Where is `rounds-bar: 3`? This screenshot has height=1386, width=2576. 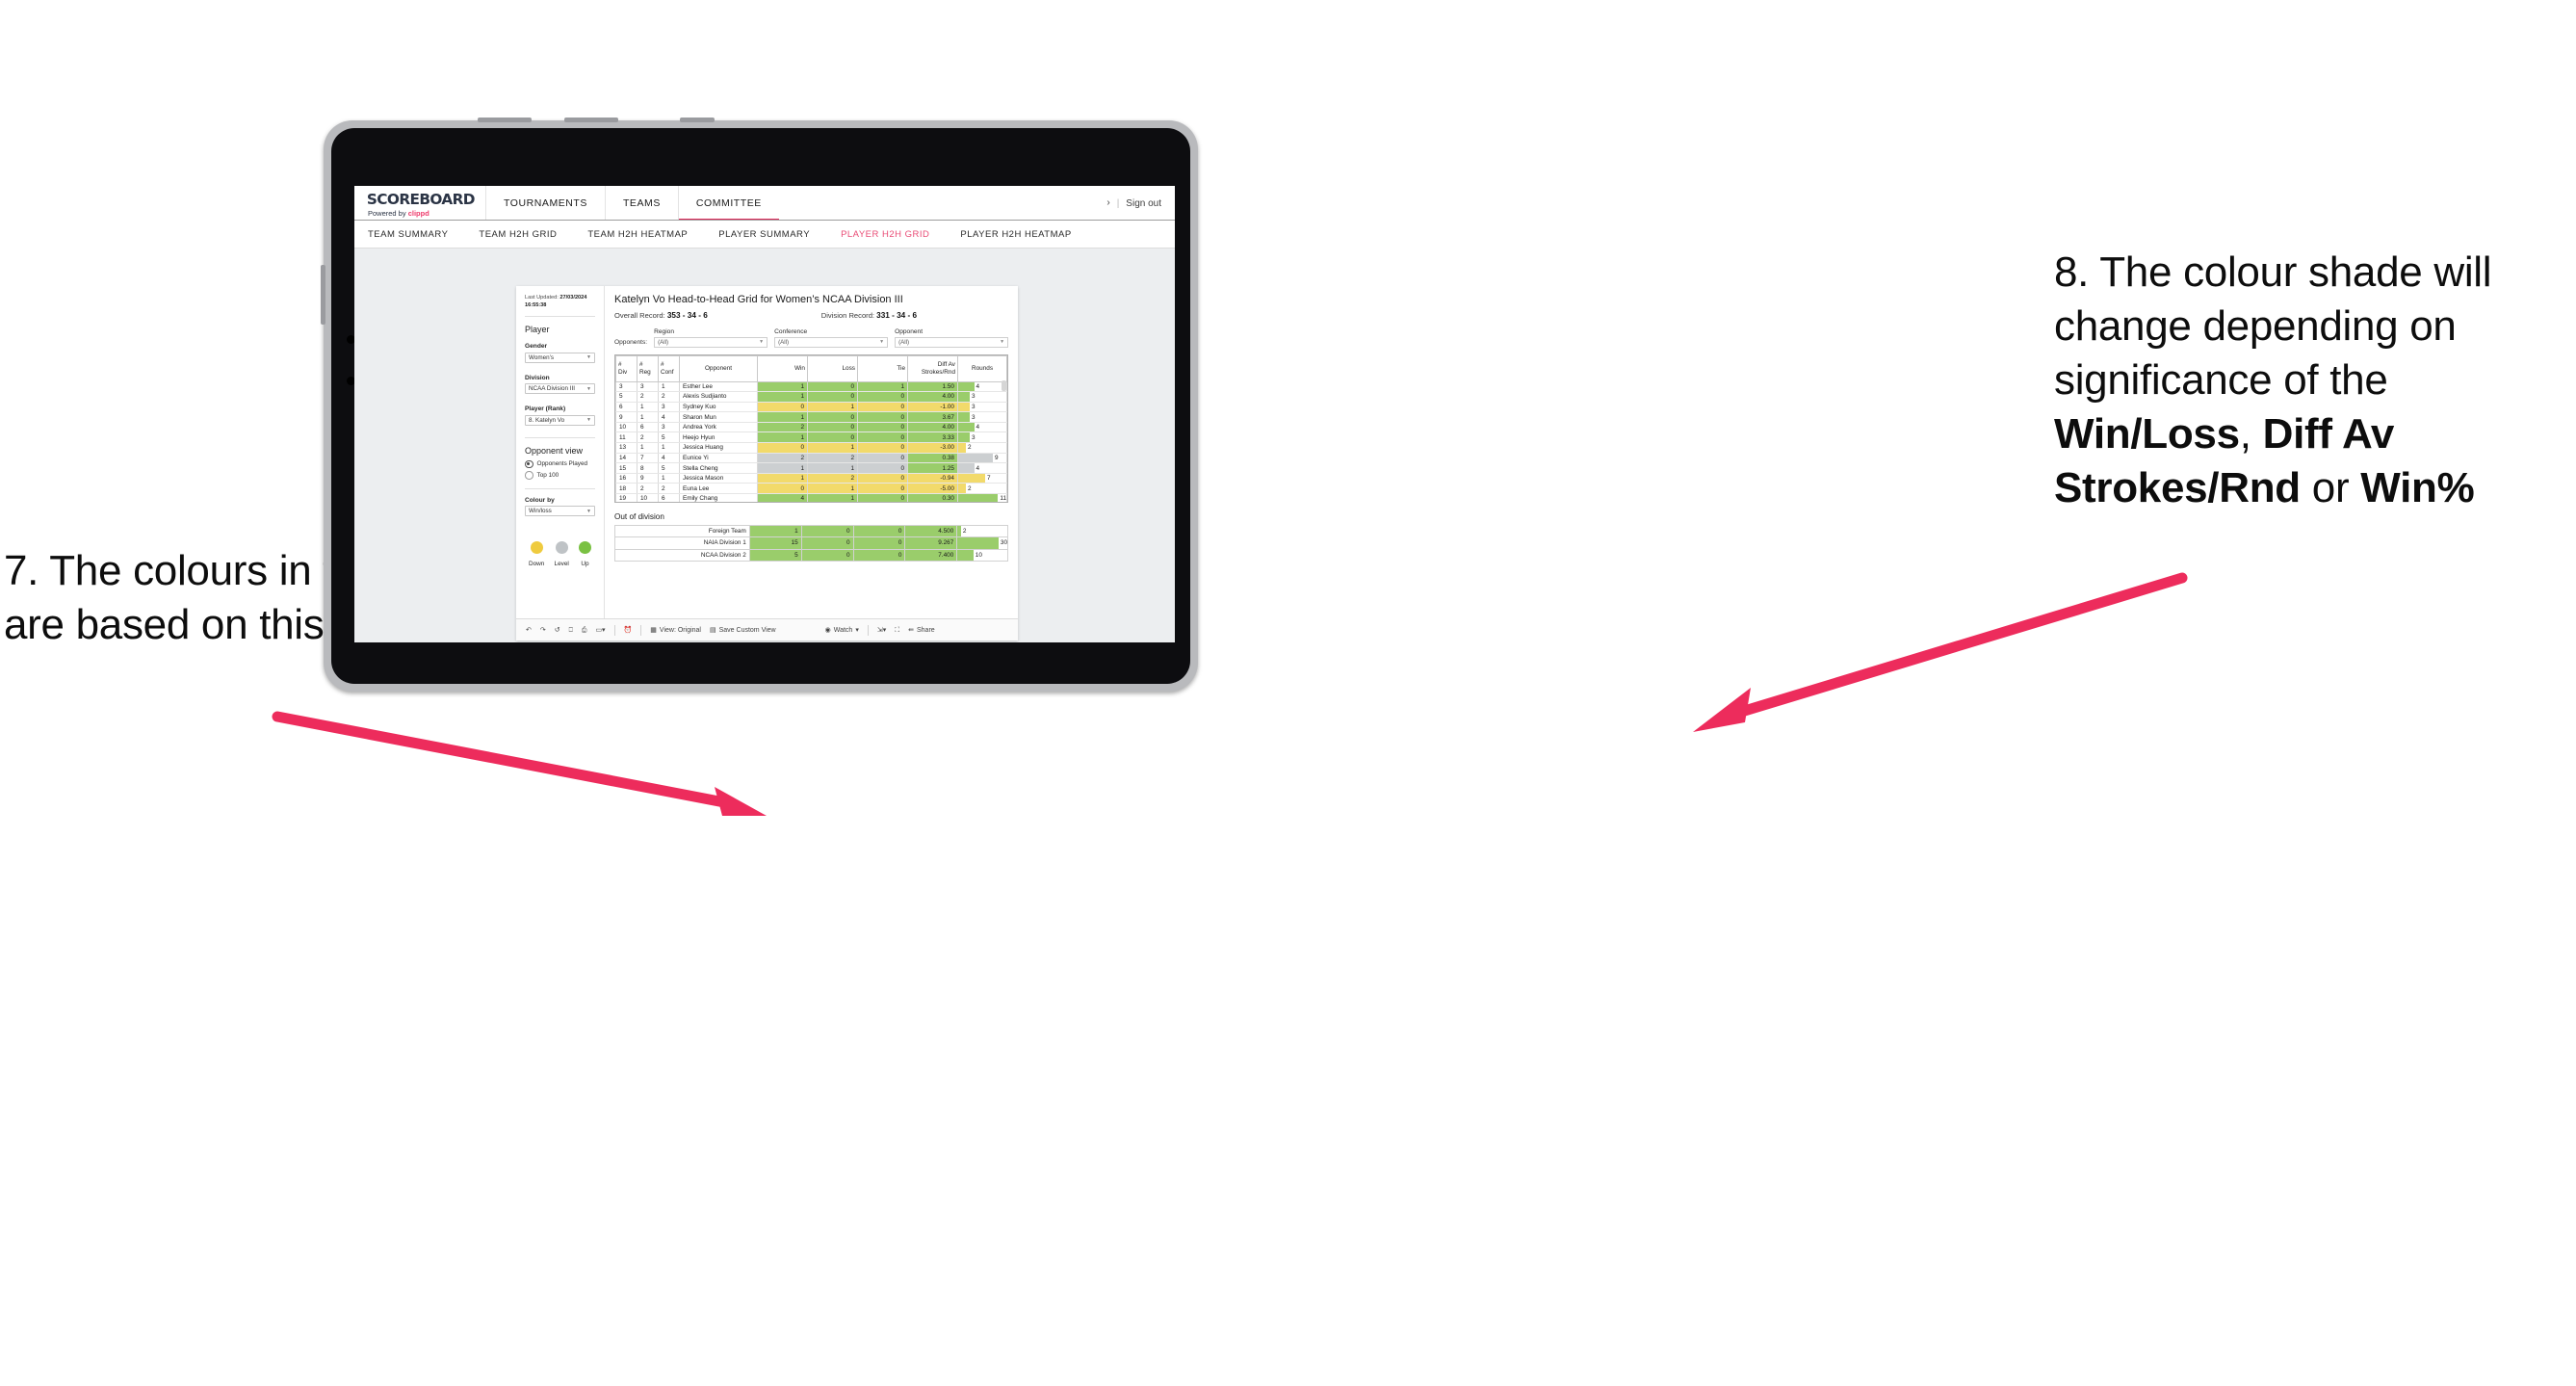
rounds-bar: 3 is located at coordinates (982, 417).